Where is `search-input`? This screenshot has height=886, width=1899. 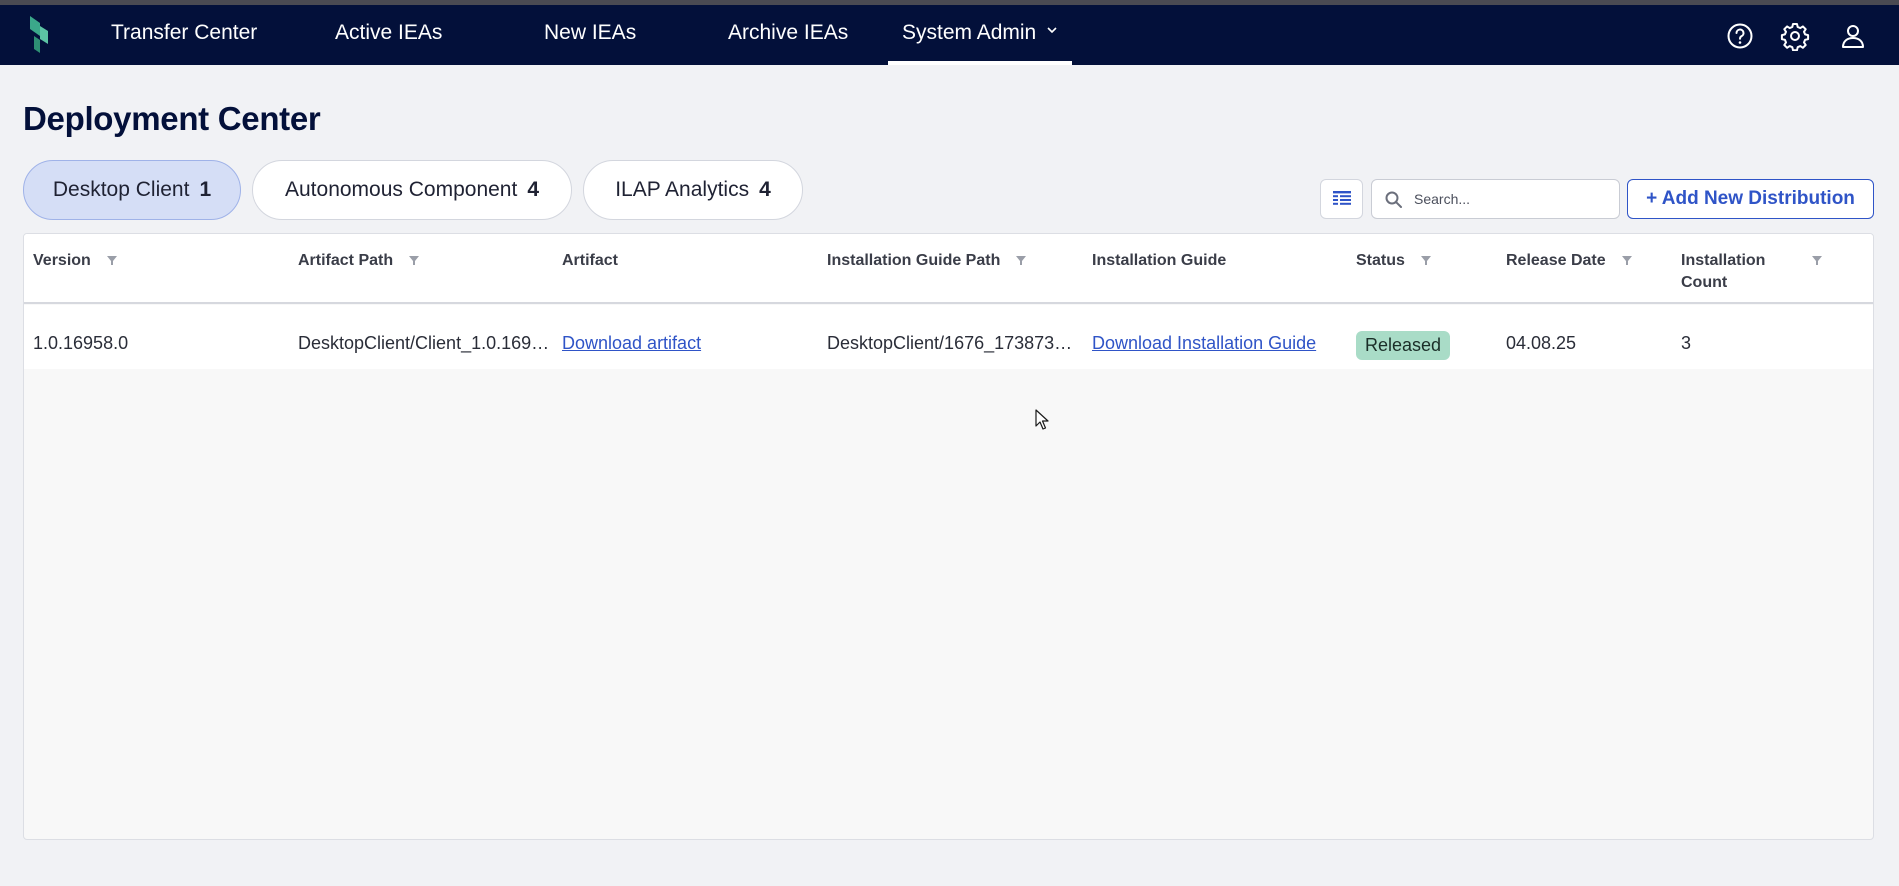
search-input is located at coordinates (1514, 199).